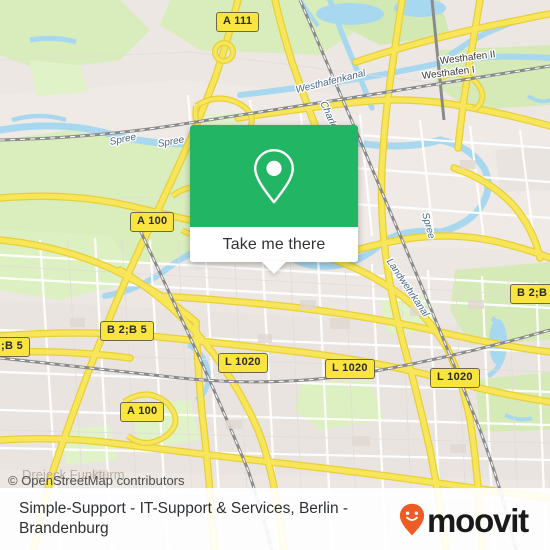  What do you see at coordinates (96, 480) in the screenshot?
I see `map-attribution: © OpenStreetMap contributors` at bounding box center [96, 480].